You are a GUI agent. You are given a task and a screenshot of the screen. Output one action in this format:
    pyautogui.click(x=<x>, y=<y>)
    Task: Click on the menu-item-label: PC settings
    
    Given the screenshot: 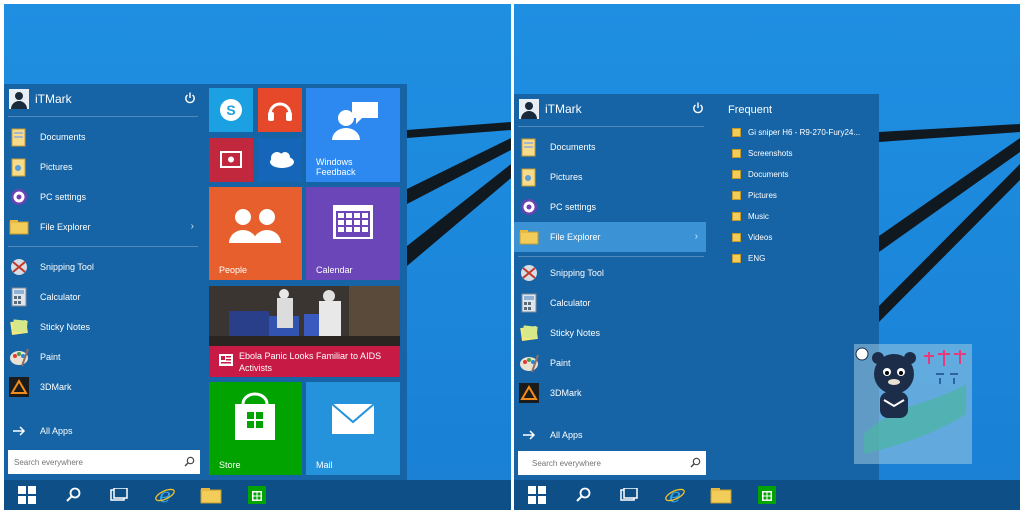 What is the action you would take?
    pyautogui.click(x=63, y=197)
    